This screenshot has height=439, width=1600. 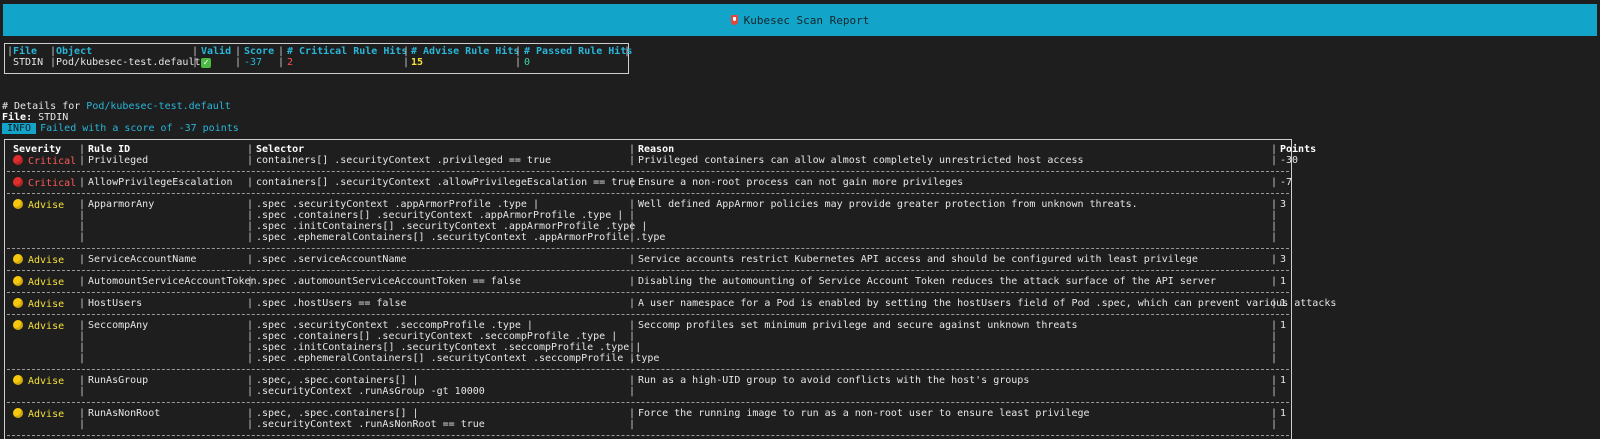 What do you see at coordinates (370, 424) in the screenshot?
I see `selector-line: .securityContext .runAsNonRoot == true` at bounding box center [370, 424].